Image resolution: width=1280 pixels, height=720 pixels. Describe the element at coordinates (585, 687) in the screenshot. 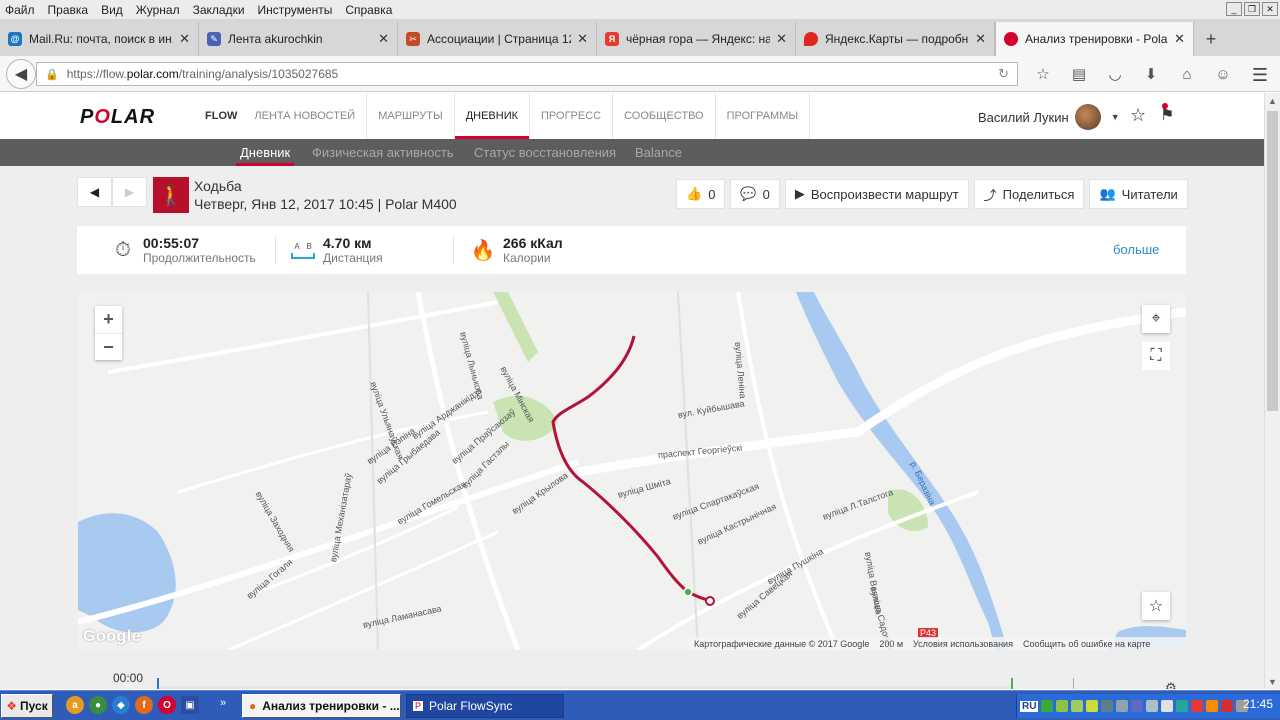

I see `timeline-track` at that location.